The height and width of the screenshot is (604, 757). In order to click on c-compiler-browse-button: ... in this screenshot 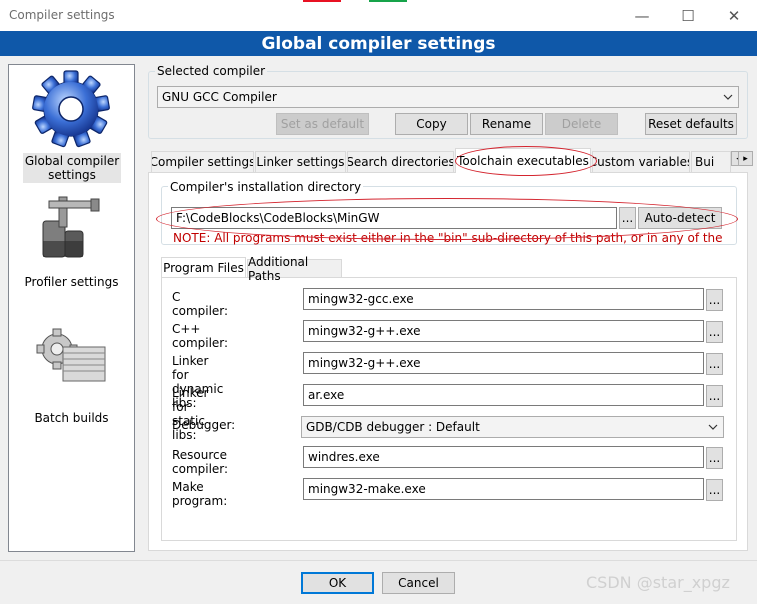, I will do `click(714, 300)`.